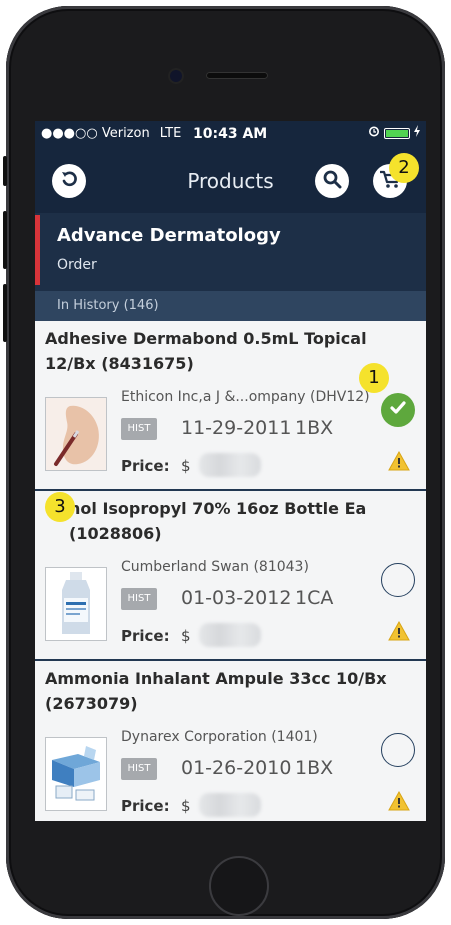 The image size is (451, 925). I want to click on order-date: 11-29-2011, so click(236, 428).